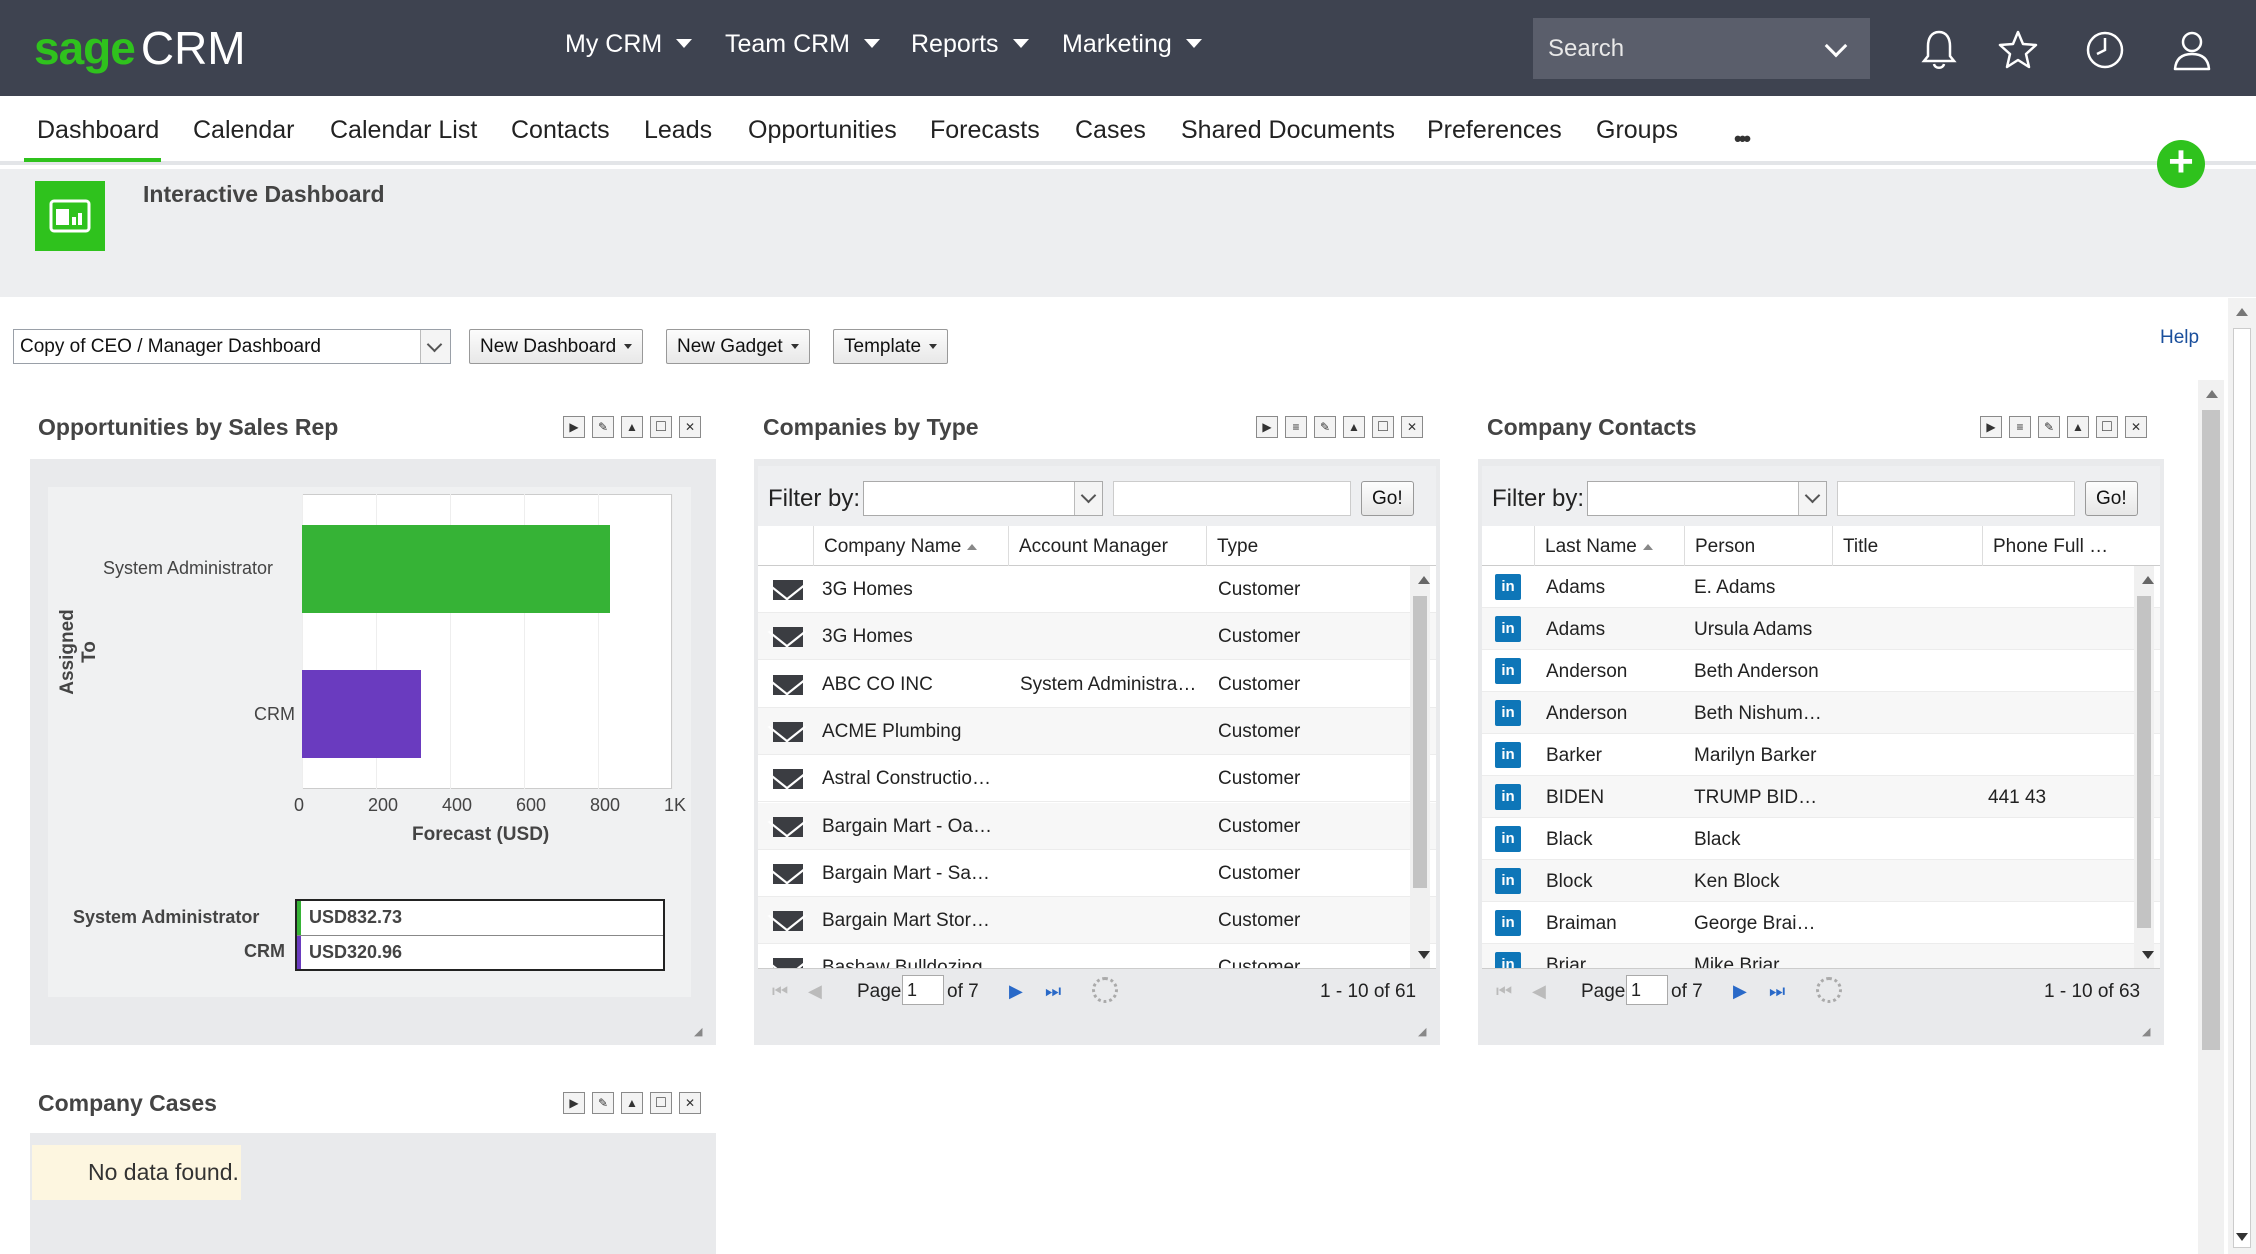 Image resolution: width=2256 pixels, height=1254 pixels. Describe the element at coordinates (1777, 991) in the screenshot. I see `last-page-icon: ⏭` at that location.